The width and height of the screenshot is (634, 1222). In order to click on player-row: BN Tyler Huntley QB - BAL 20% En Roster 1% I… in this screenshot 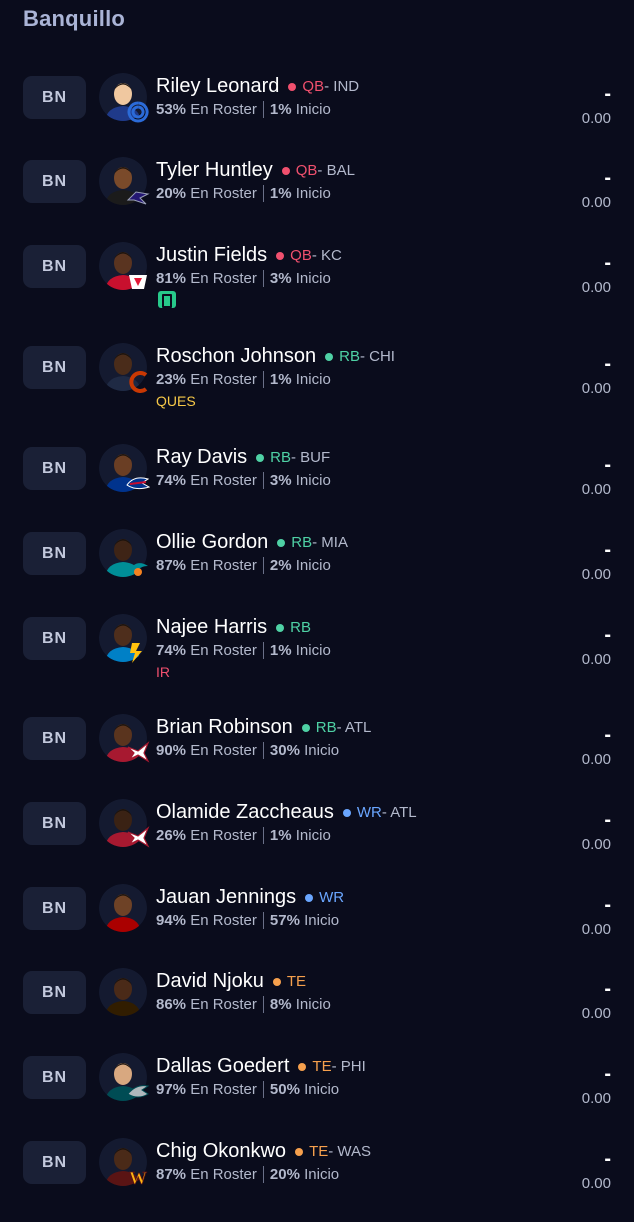, I will do `click(317, 199)`.